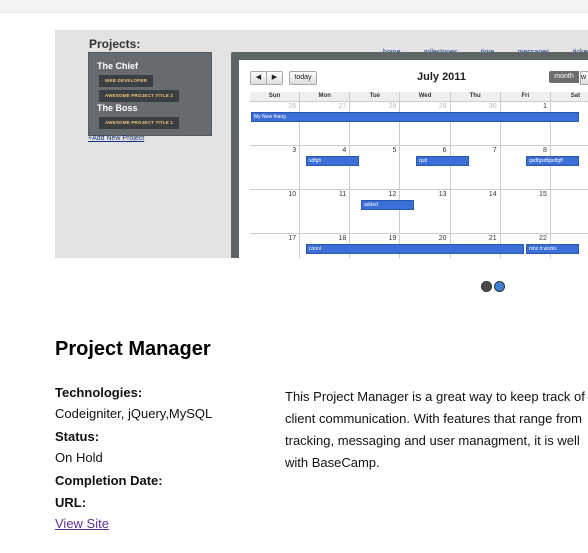 This screenshot has width=588, height=553. I want to click on calendar-event: My New thang, so click(415, 117).